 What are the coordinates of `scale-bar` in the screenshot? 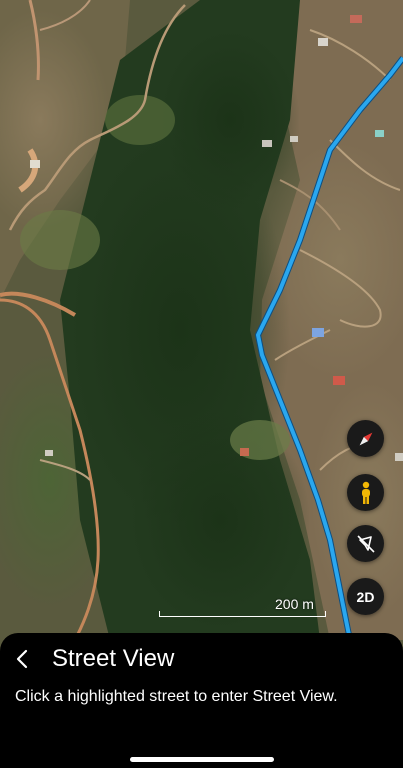 It's located at (242, 614).